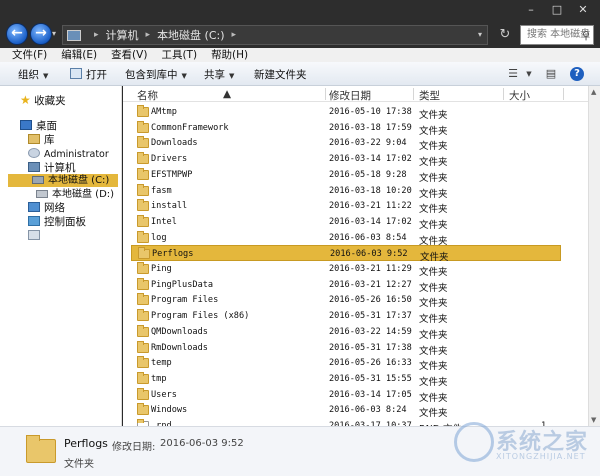  I want to click on table-row: QMDownloads 2016-03-22 14:59 文件夹, so click(346, 332).